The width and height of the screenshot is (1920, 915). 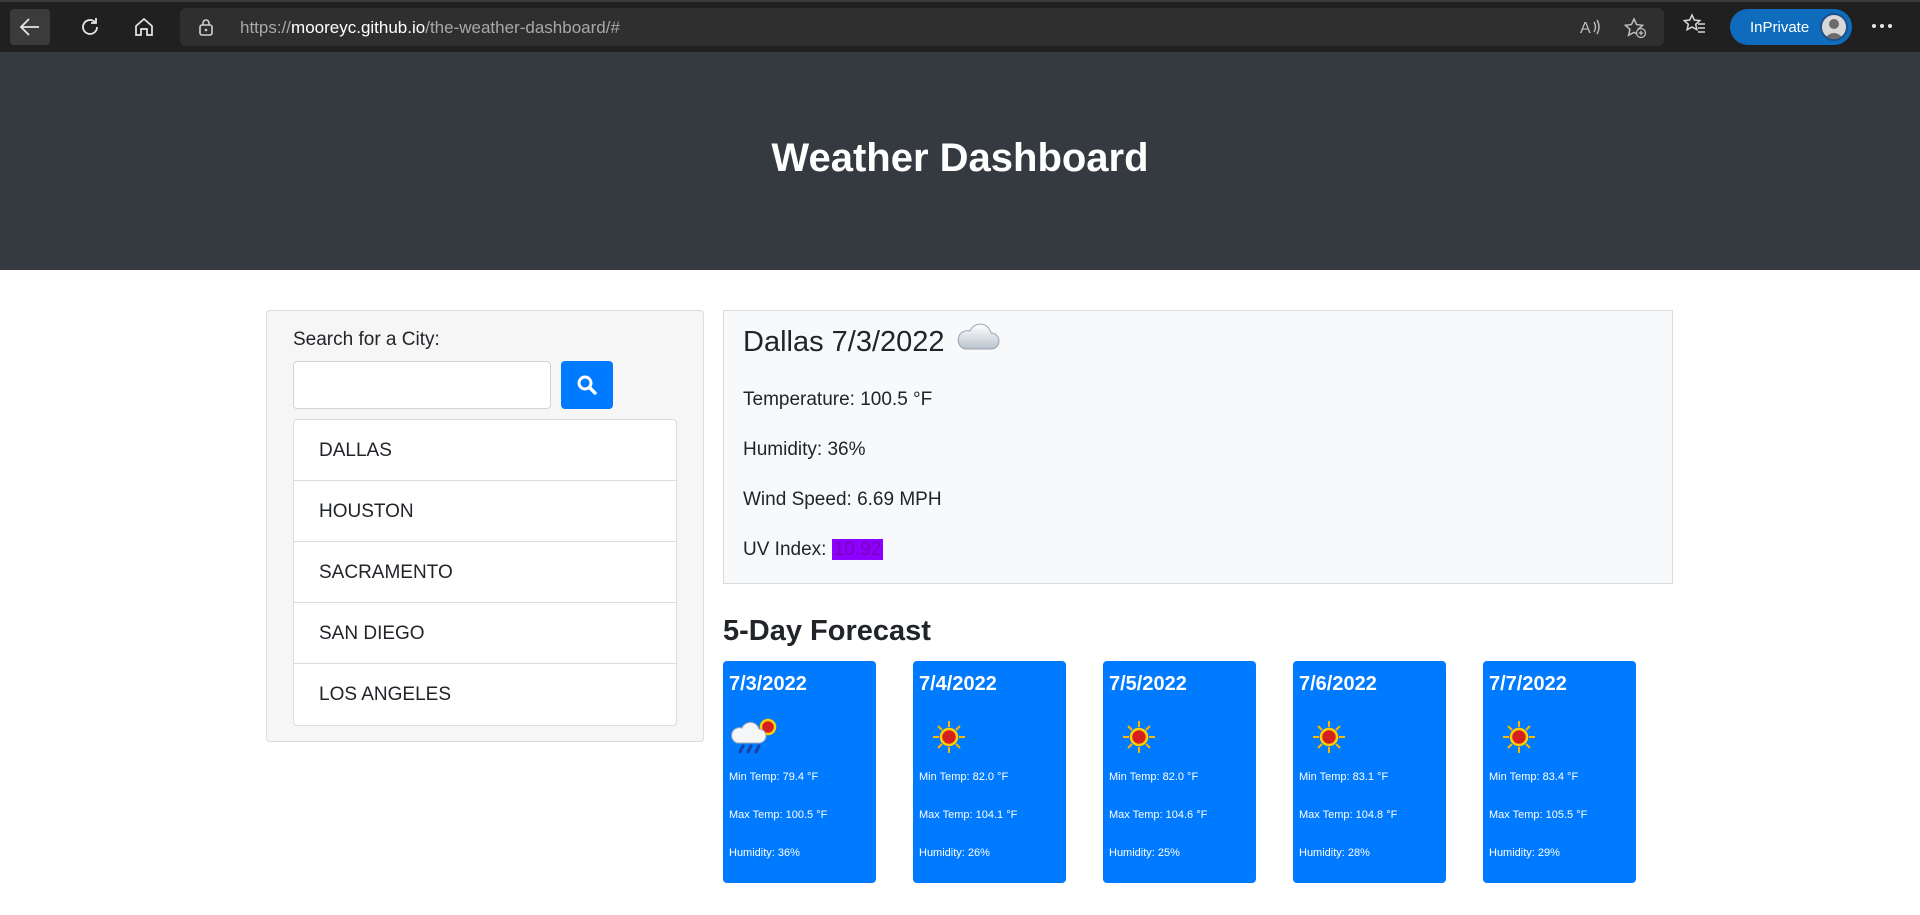 What do you see at coordinates (1780, 27) in the screenshot?
I see `inprivate-label: InPrivate` at bounding box center [1780, 27].